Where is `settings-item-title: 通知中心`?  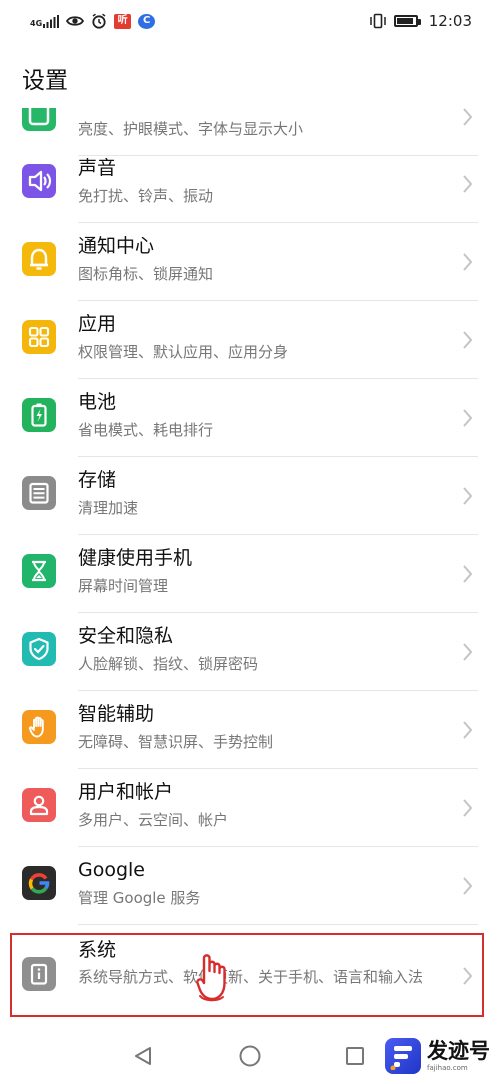 settings-item-title: 通知中心 is located at coordinates (116, 246).